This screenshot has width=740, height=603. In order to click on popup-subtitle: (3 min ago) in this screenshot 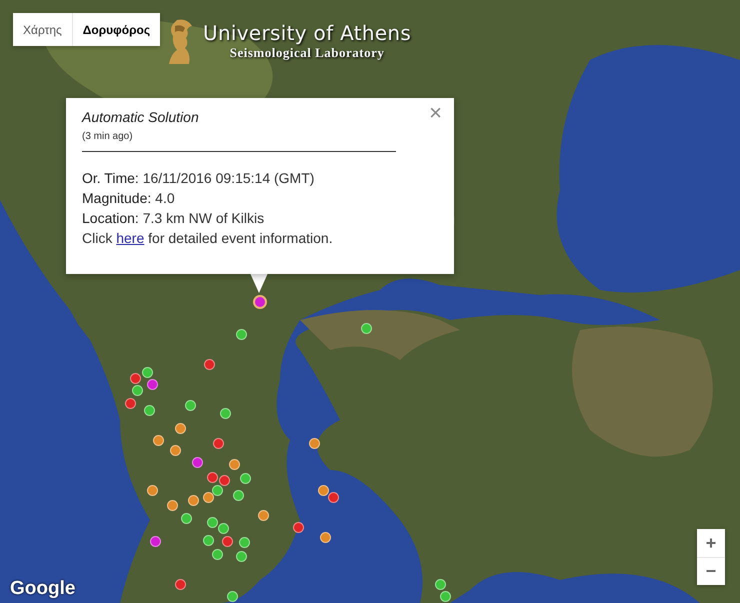, I will do `click(107, 136)`.